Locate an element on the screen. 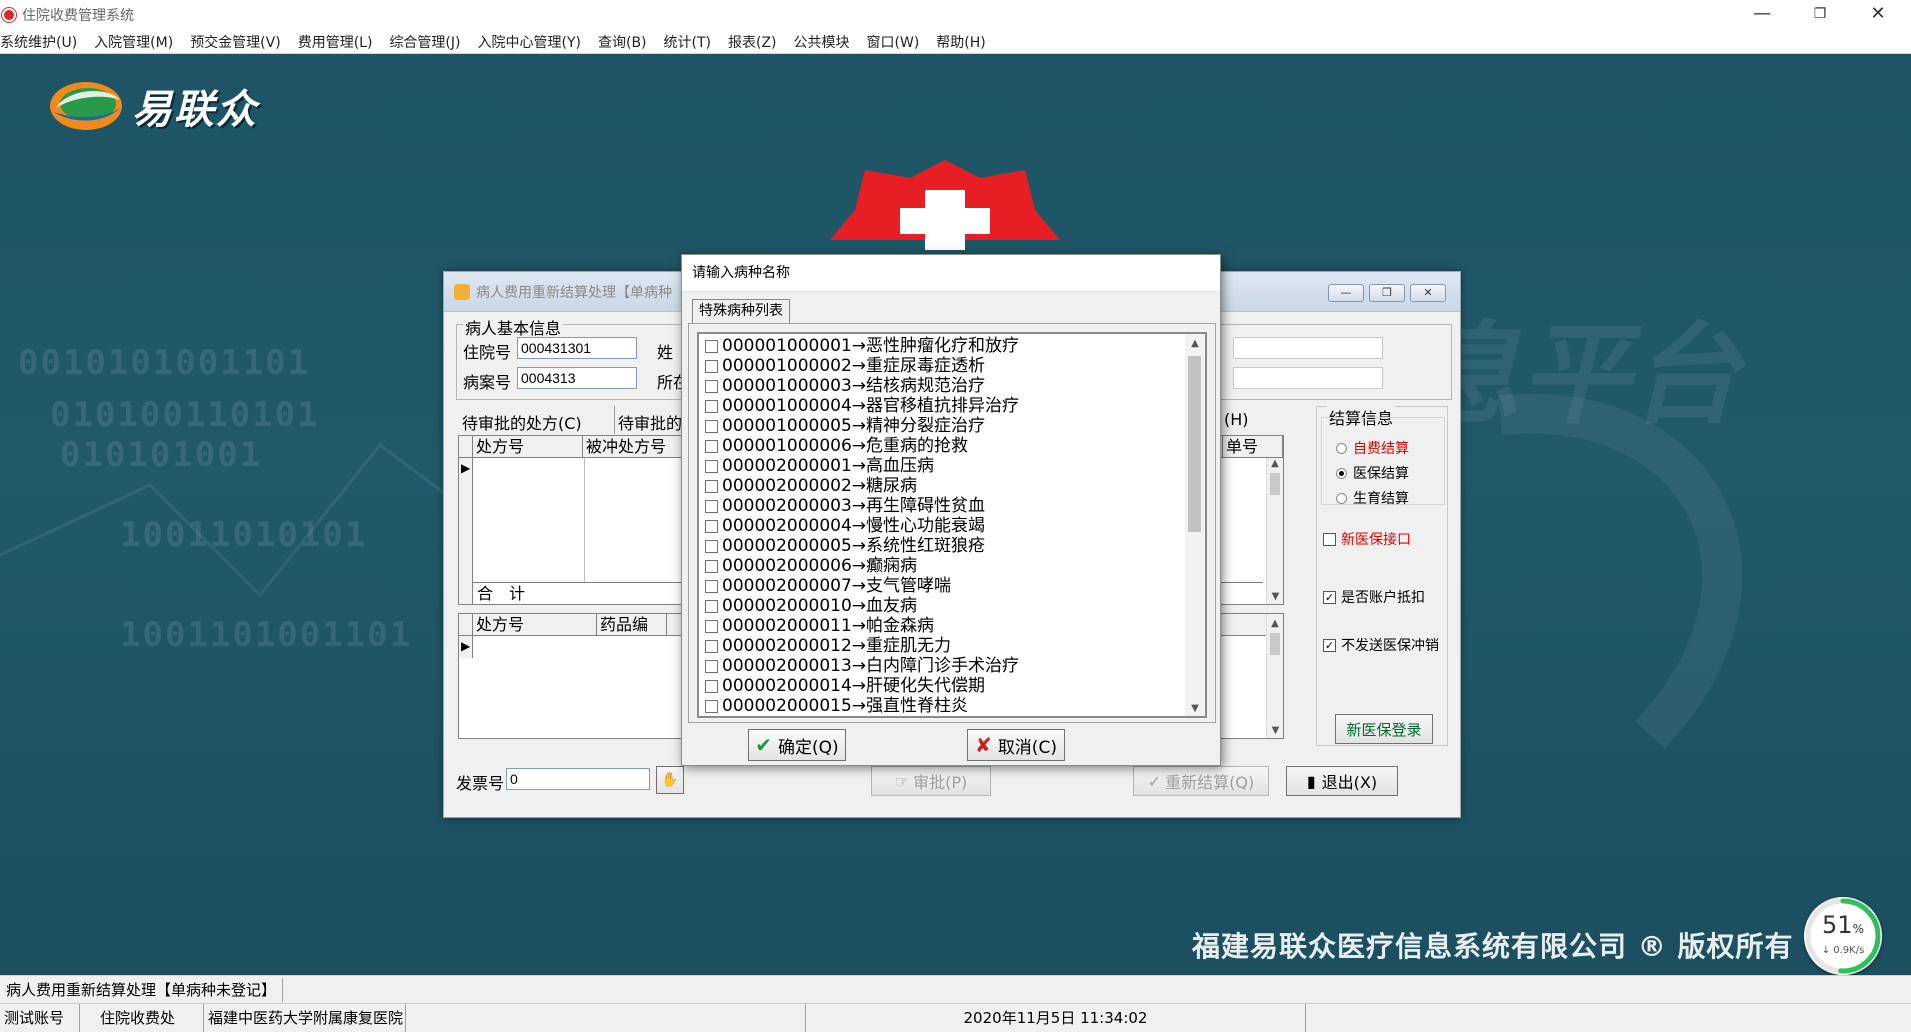 The height and width of the screenshot is (1032, 1911). exit-button: ▮ 退出(X) is located at coordinates (1342, 781).